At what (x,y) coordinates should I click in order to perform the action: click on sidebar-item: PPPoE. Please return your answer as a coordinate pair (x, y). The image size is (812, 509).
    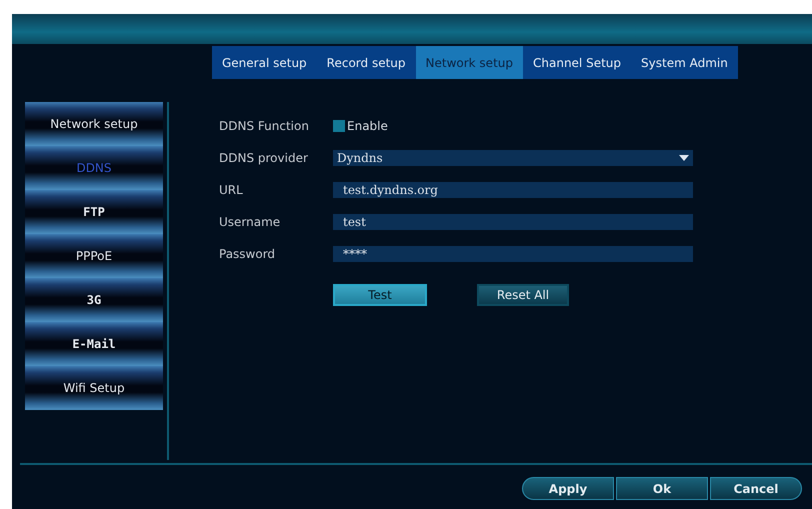
    Looking at the image, I should click on (94, 256).